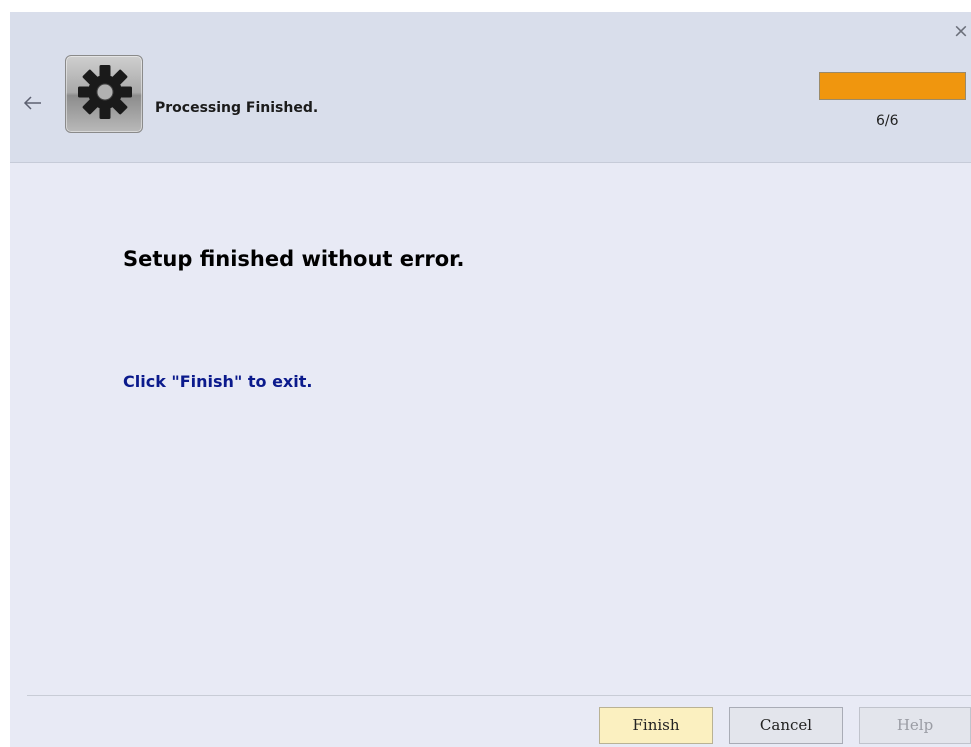 This screenshot has height=747, width=971. Describe the element at coordinates (218, 381) in the screenshot. I see `exit-instruction: Click "Finish" to exit.` at that location.